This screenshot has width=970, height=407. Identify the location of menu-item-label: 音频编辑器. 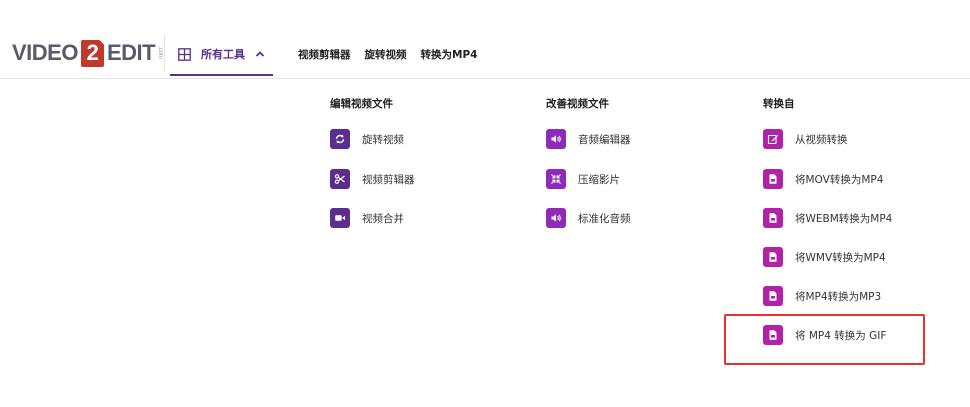
(604, 139).